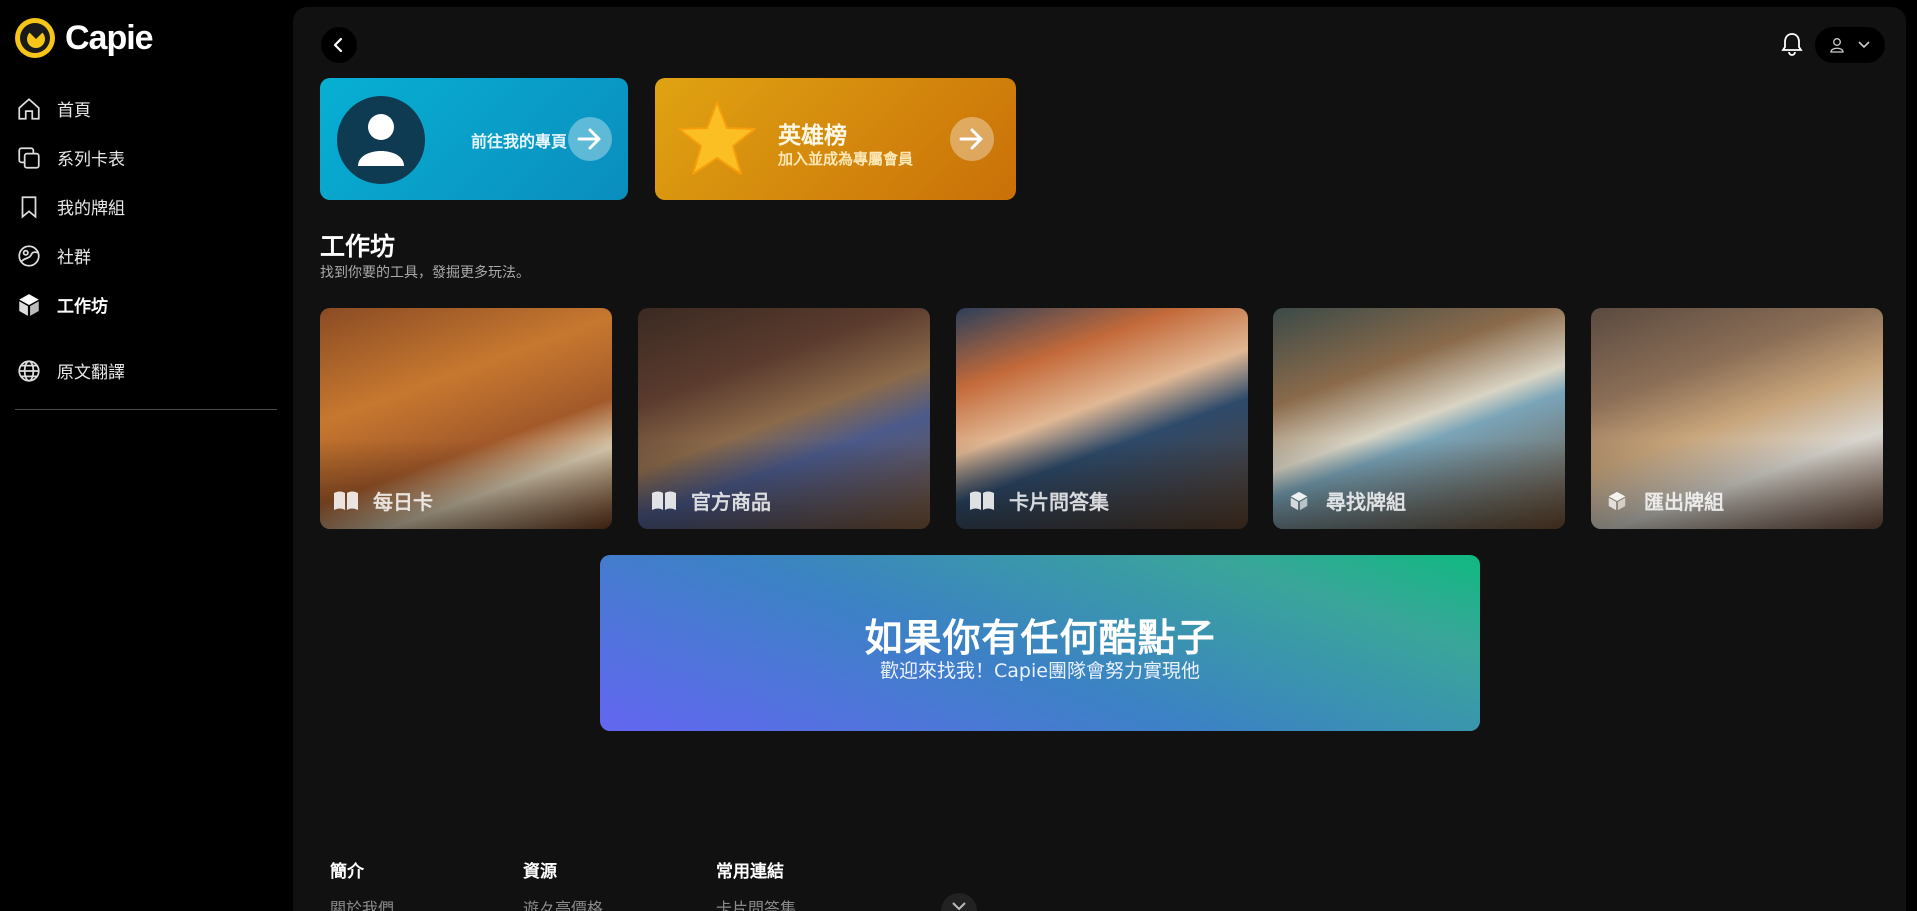 This screenshot has width=1917, height=911. What do you see at coordinates (403, 502) in the screenshot?
I see `tool-card-label: 每日卡` at bounding box center [403, 502].